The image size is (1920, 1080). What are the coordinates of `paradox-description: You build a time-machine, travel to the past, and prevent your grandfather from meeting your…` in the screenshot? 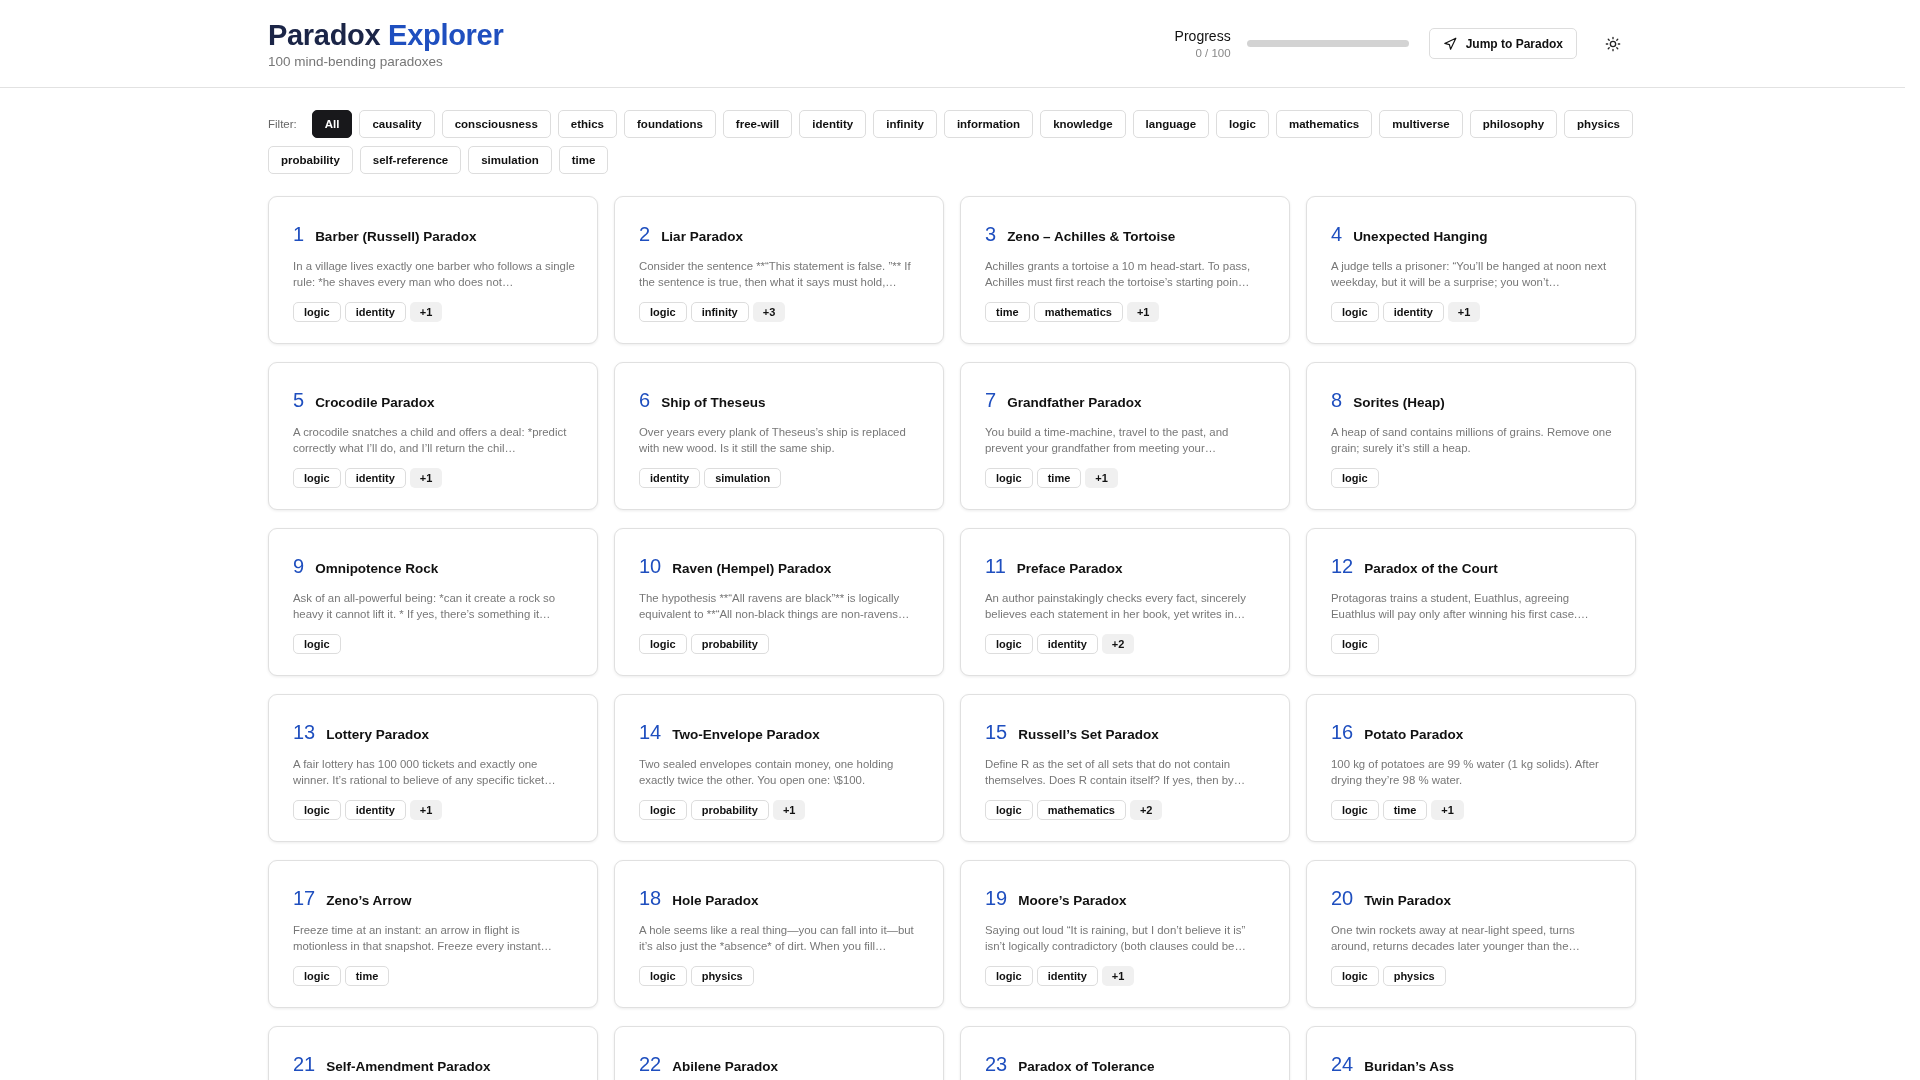 It's located at (1107, 440).